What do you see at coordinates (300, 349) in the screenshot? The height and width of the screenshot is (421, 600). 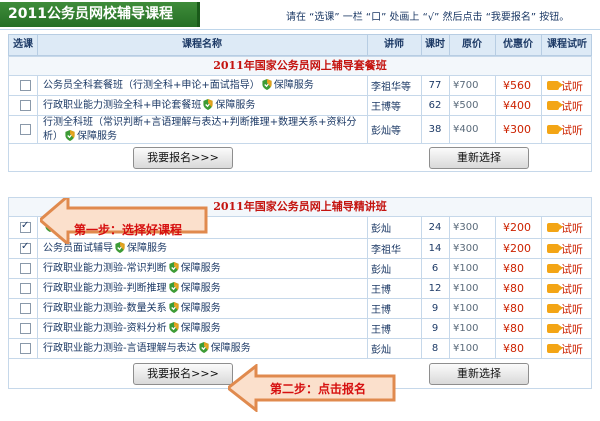 I see `table-row: 行政职业能力测验-言语理解与表达 保障服务 彭灿 8 ¥100 ¥80 试听` at bounding box center [300, 349].